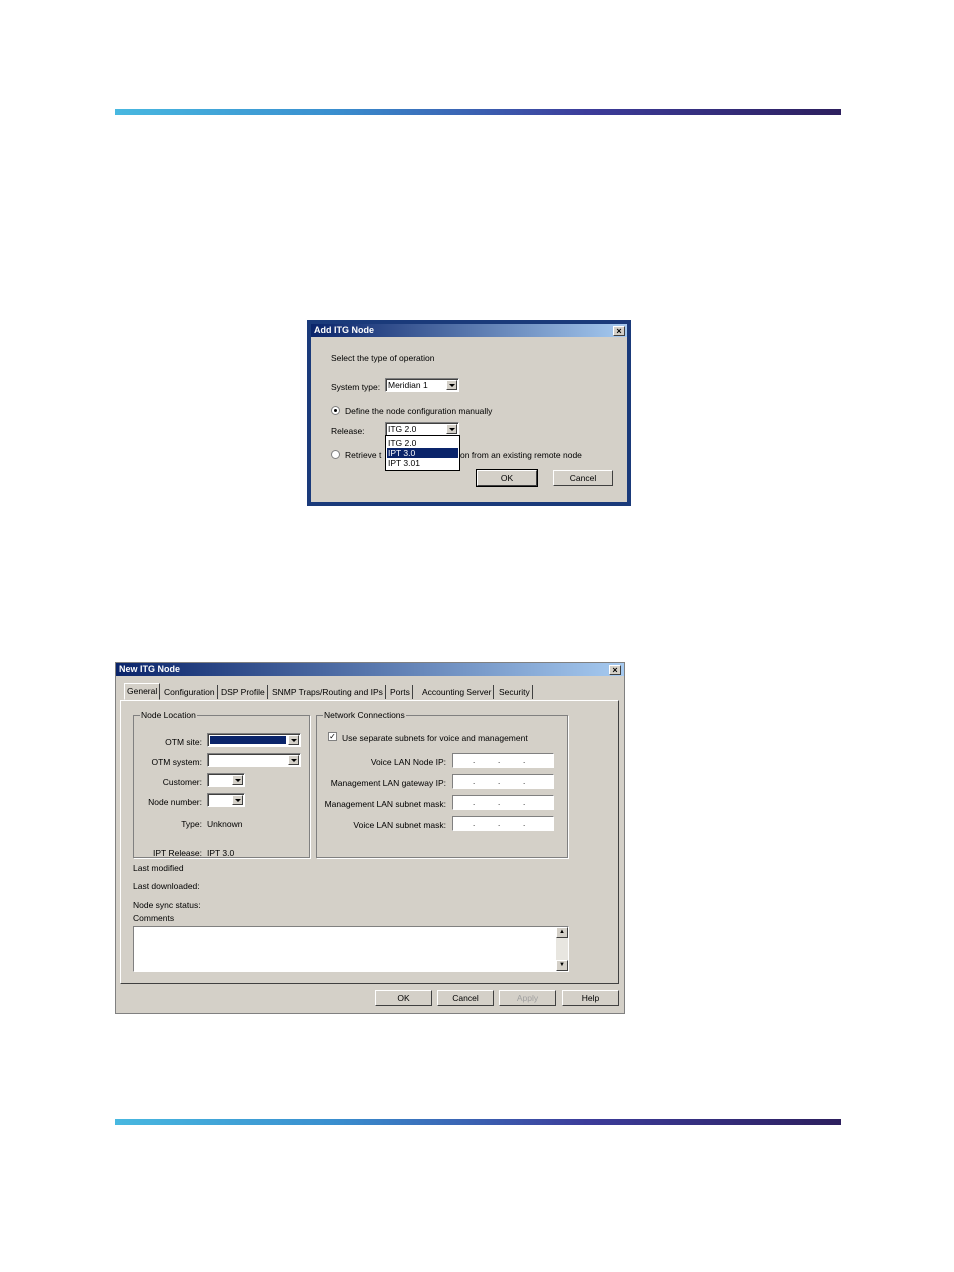 Image resolution: width=954 pixels, height=1272 pixels. I want to click on release-value: ITG 2.0, so click(402, 429).